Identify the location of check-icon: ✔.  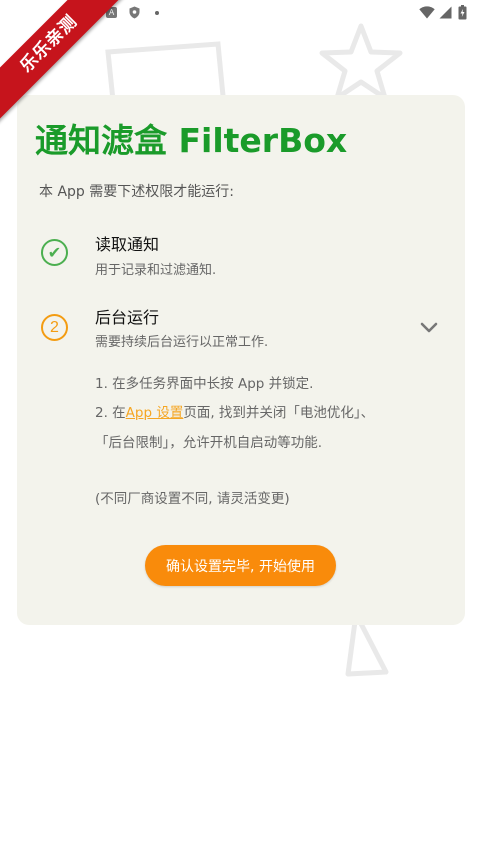
(54, 252).